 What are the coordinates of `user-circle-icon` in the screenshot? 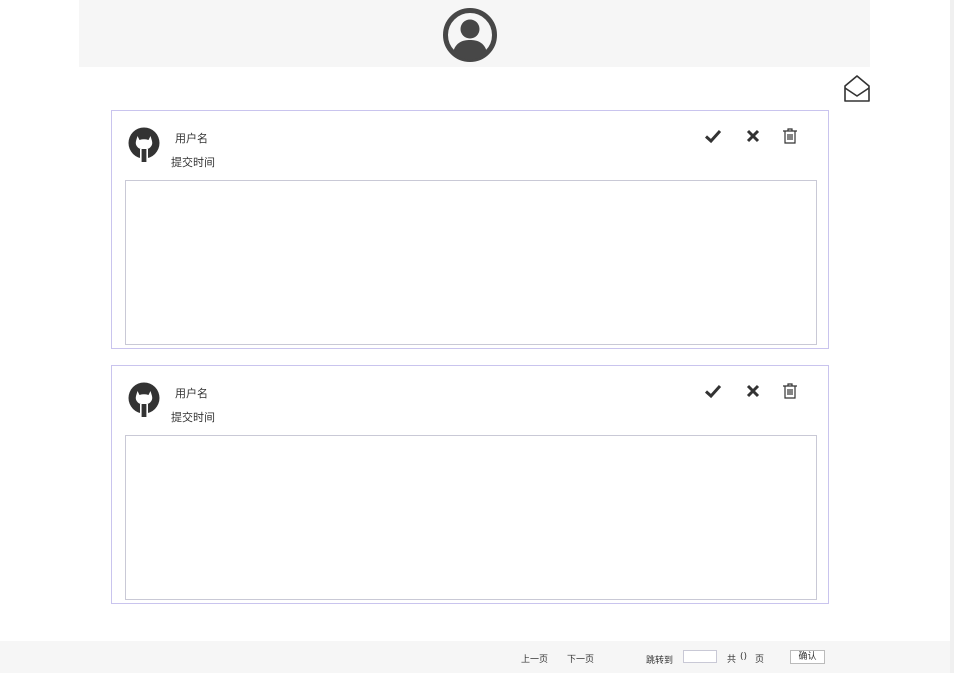 It's located at (470, 35).